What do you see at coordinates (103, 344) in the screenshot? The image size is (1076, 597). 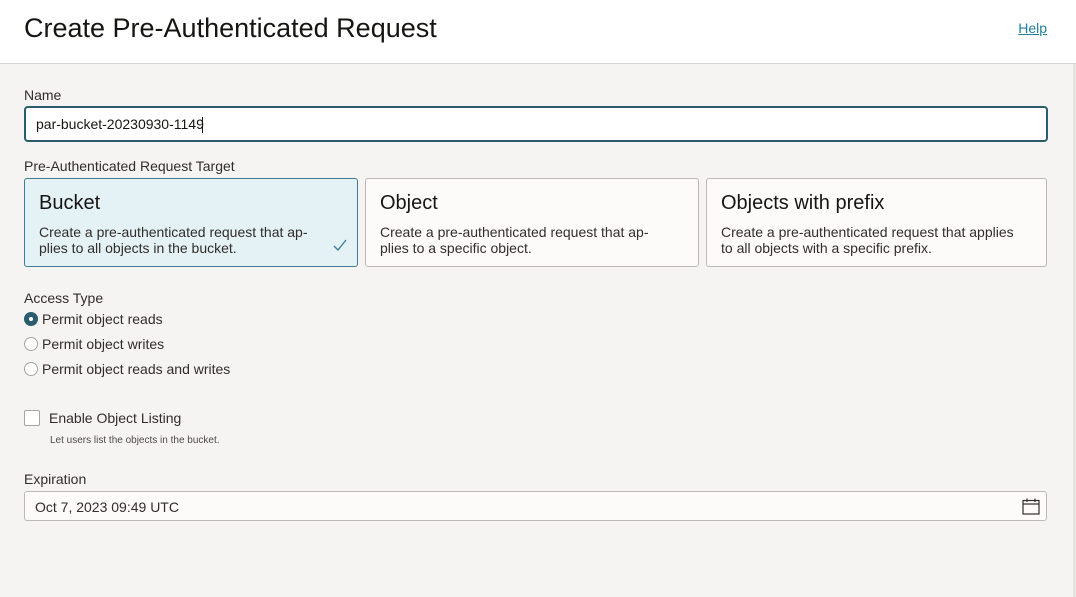 I see `radio-label: Permit object writes` at bounding box center [103, 344].